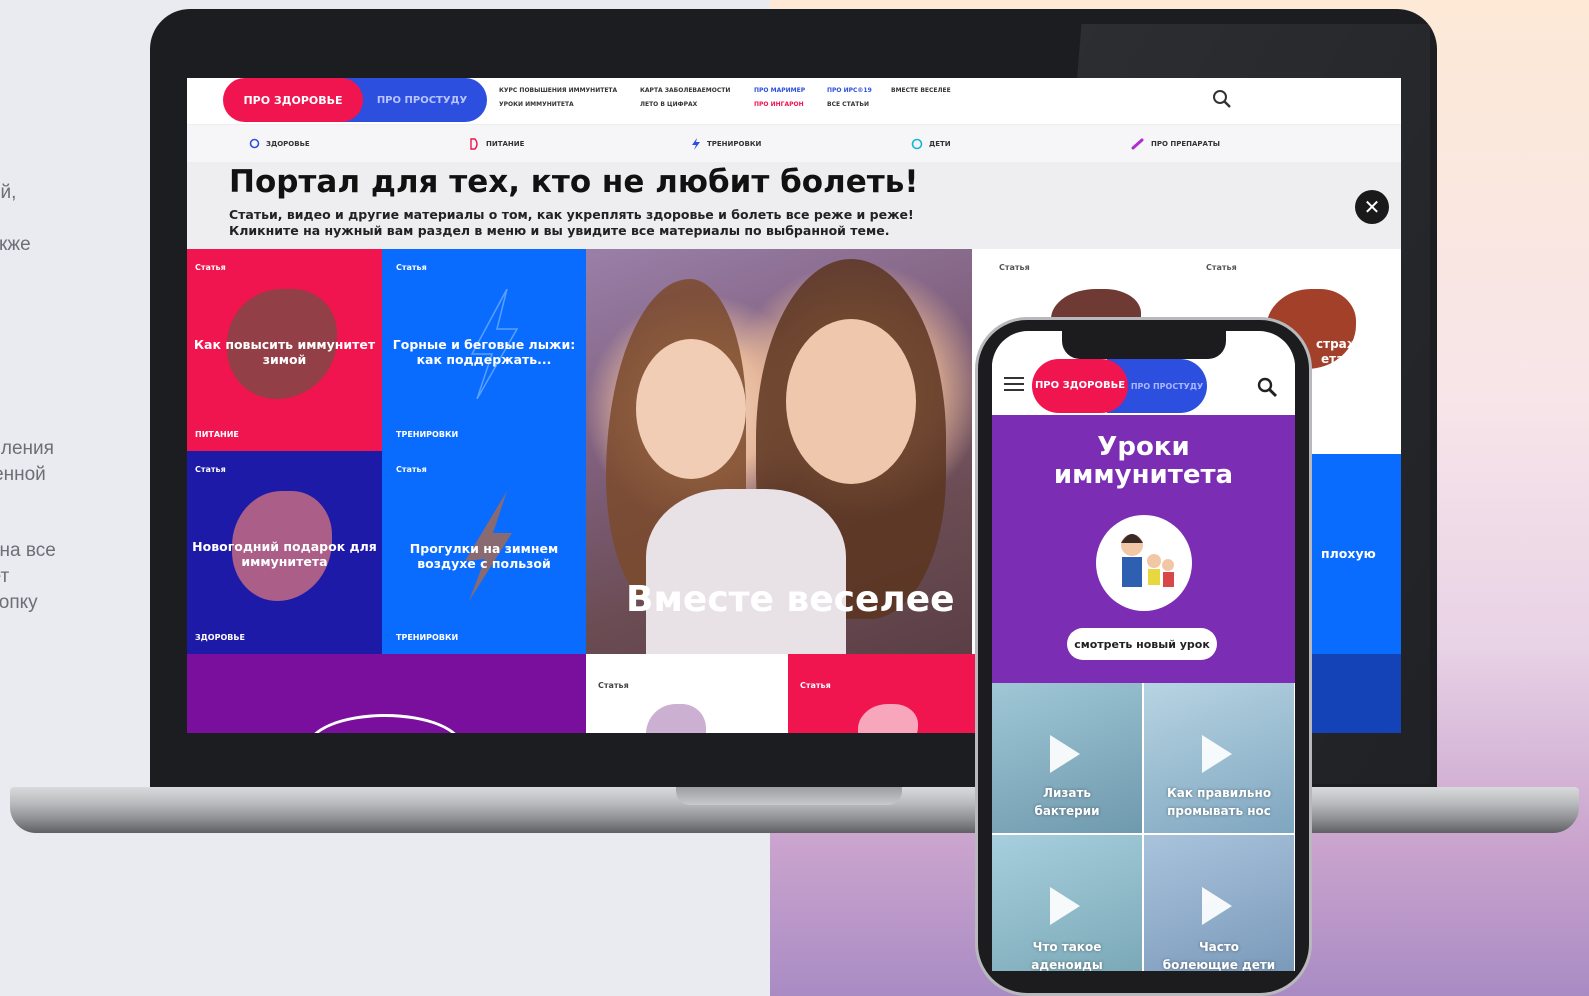 The image size is (1589, 996). Describe the element at coordinates (558, 90) in the screenshot. I see `nav-course: КУРС ПОВЫШЕНИЯ ИММУНИТЕТА` at that location.